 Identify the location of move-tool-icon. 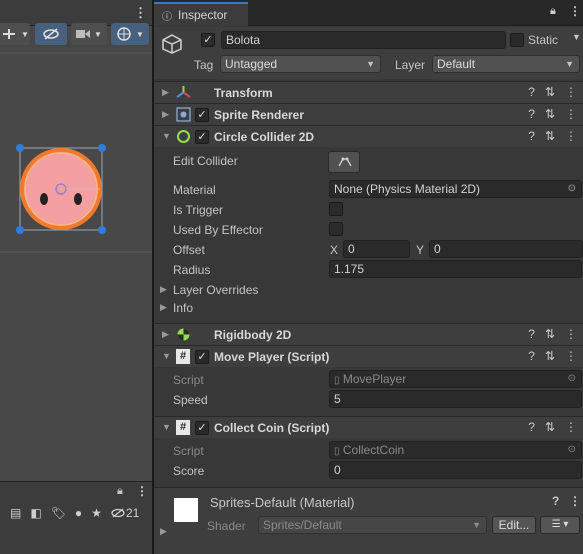
(9, 34).